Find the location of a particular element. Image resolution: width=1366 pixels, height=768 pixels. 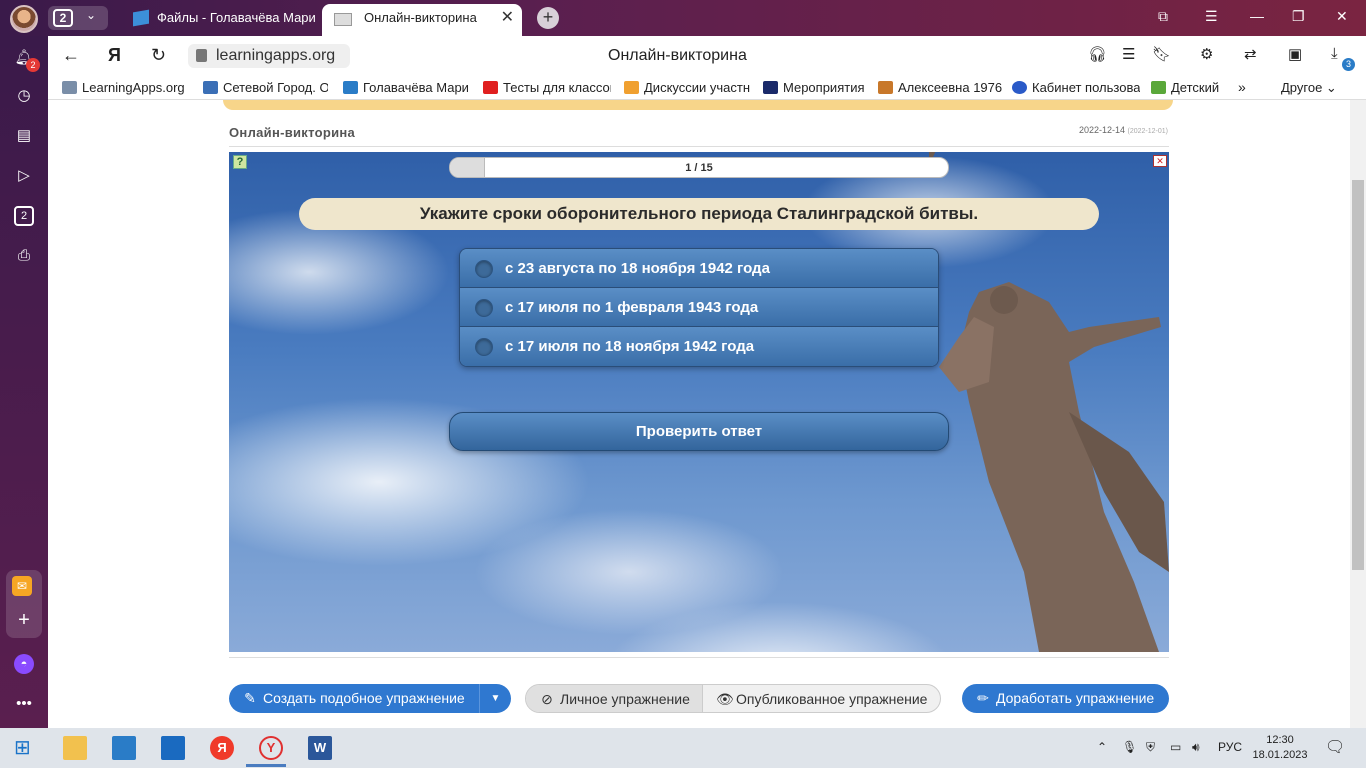

reload-icon: ↻ is located at coordinates (158, 55).